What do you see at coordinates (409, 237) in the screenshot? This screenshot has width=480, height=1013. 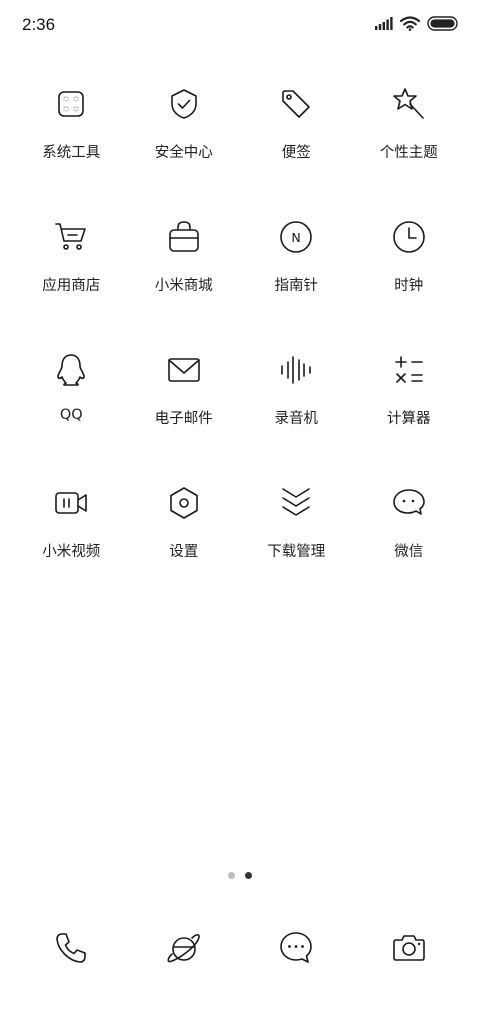 I see `clock-icon` at bounding box center [409, 237].